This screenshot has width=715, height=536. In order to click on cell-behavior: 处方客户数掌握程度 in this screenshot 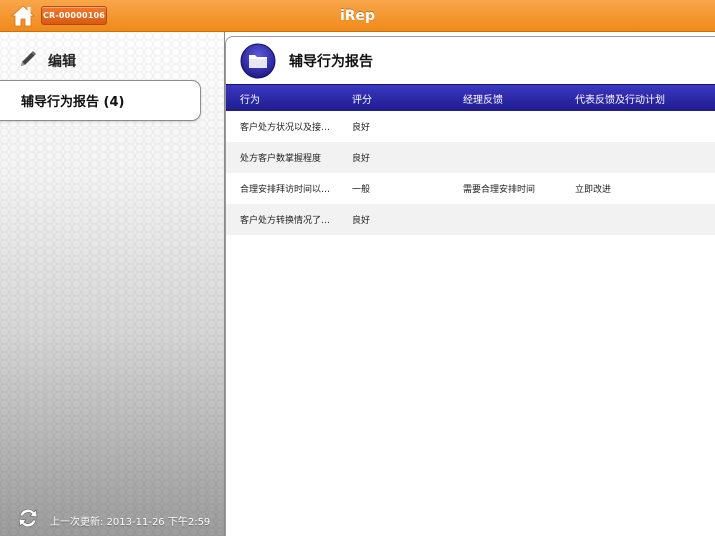, I will do `click(281, 159)`.